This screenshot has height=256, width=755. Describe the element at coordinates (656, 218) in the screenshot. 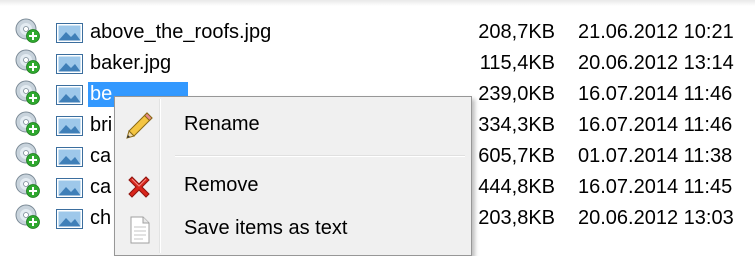

I see `file-date: 20.06.2012 13:03` at that location.